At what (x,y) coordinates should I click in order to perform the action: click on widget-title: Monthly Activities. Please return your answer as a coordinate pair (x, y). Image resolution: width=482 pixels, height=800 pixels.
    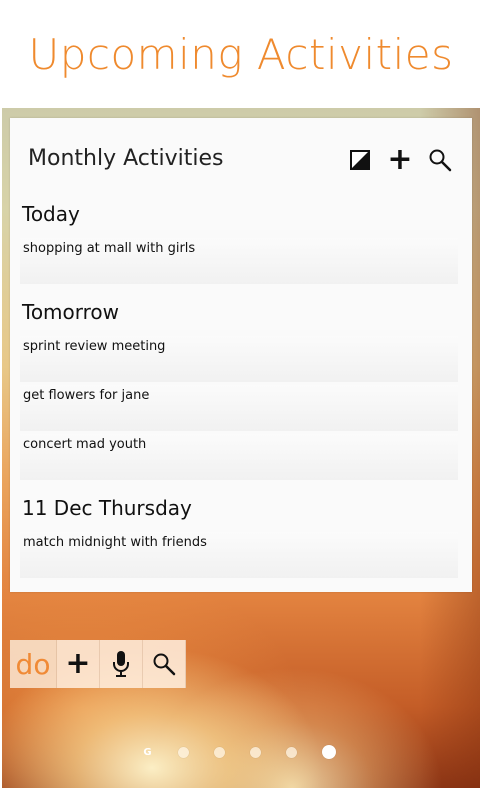
    Looking at the image, I should click on (126, 158).